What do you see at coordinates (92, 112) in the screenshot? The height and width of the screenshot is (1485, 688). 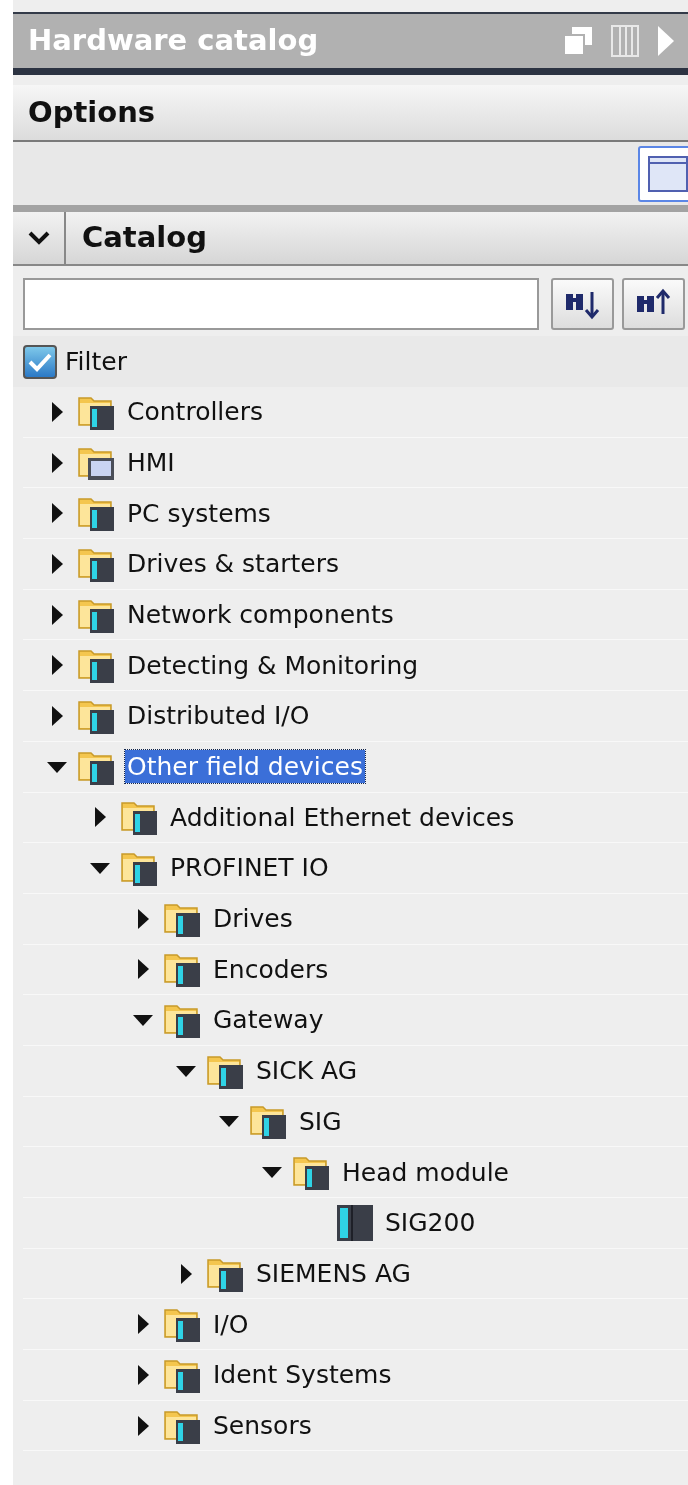 I see `section-title: Options` at bounding box center [92, 112].